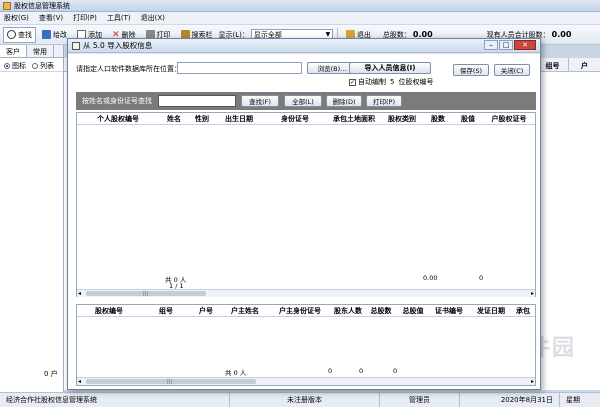 The height and width of the screenshot is (407, 600). I want to click on menu-item-view: 查看(V), so click(51, 18).